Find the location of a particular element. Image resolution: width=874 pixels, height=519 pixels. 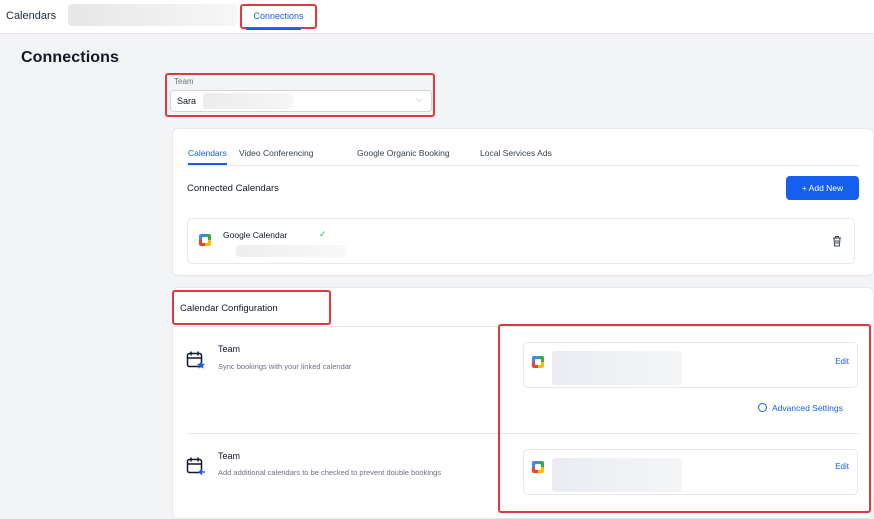

active-tab-indicator is located at coordinates (273, 29).